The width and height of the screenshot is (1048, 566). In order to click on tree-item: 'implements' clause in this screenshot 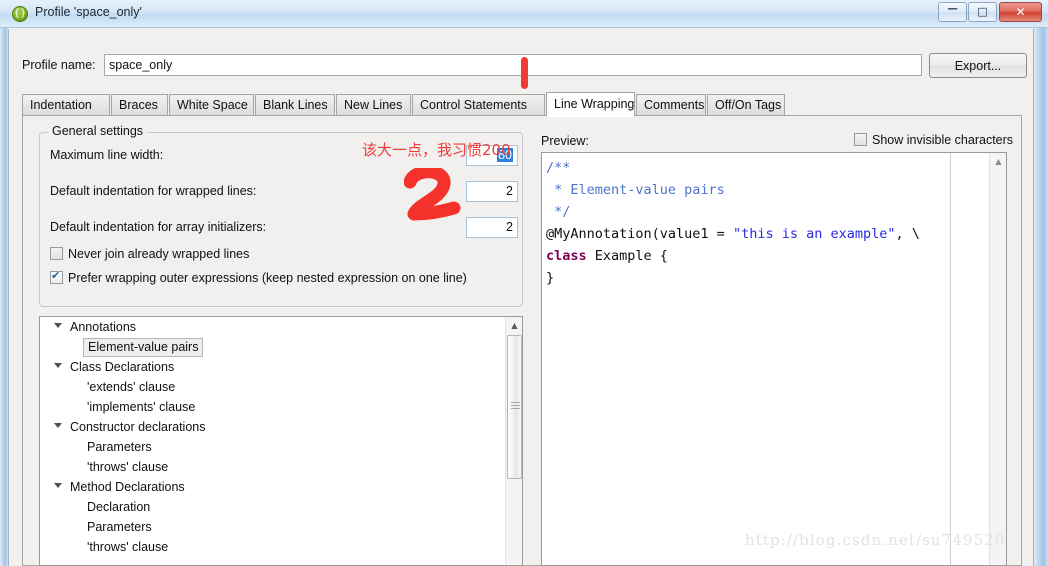, I will do `click(281, 407)`.